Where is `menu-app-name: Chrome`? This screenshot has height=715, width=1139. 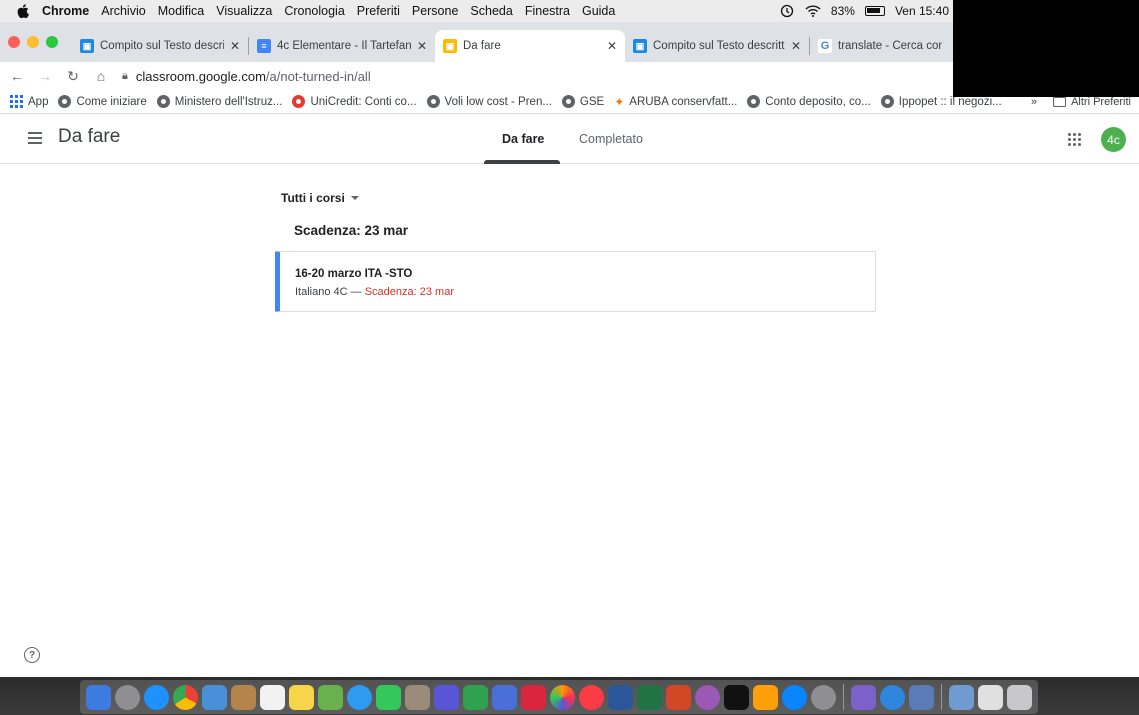
menu-app-name: Chrome is located at coordinates (65, 11).